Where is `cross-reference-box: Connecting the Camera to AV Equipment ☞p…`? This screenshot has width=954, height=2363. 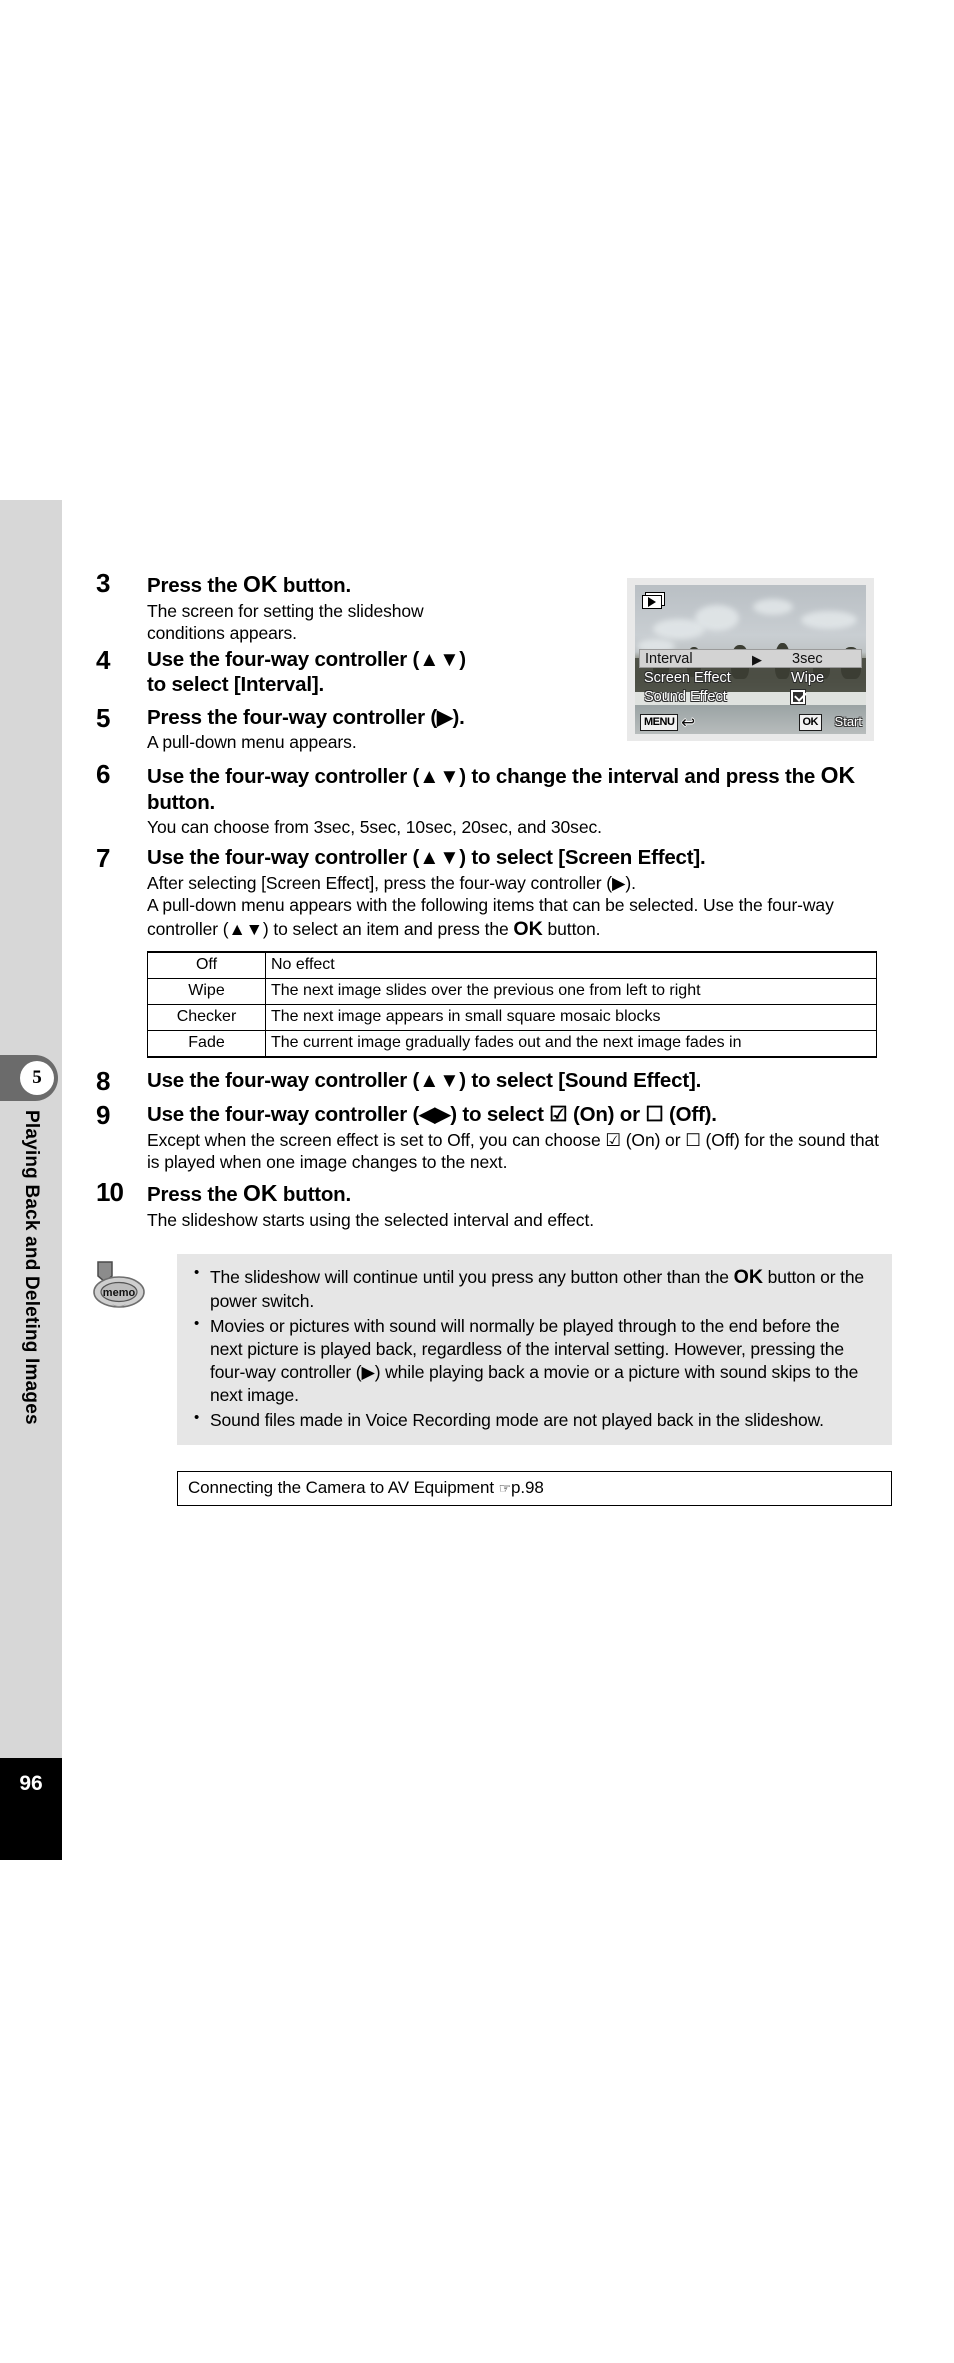 cross-reference-box: Connecting the Camera to AV Equipment ☞p… is located at coordinates (534, 1488).